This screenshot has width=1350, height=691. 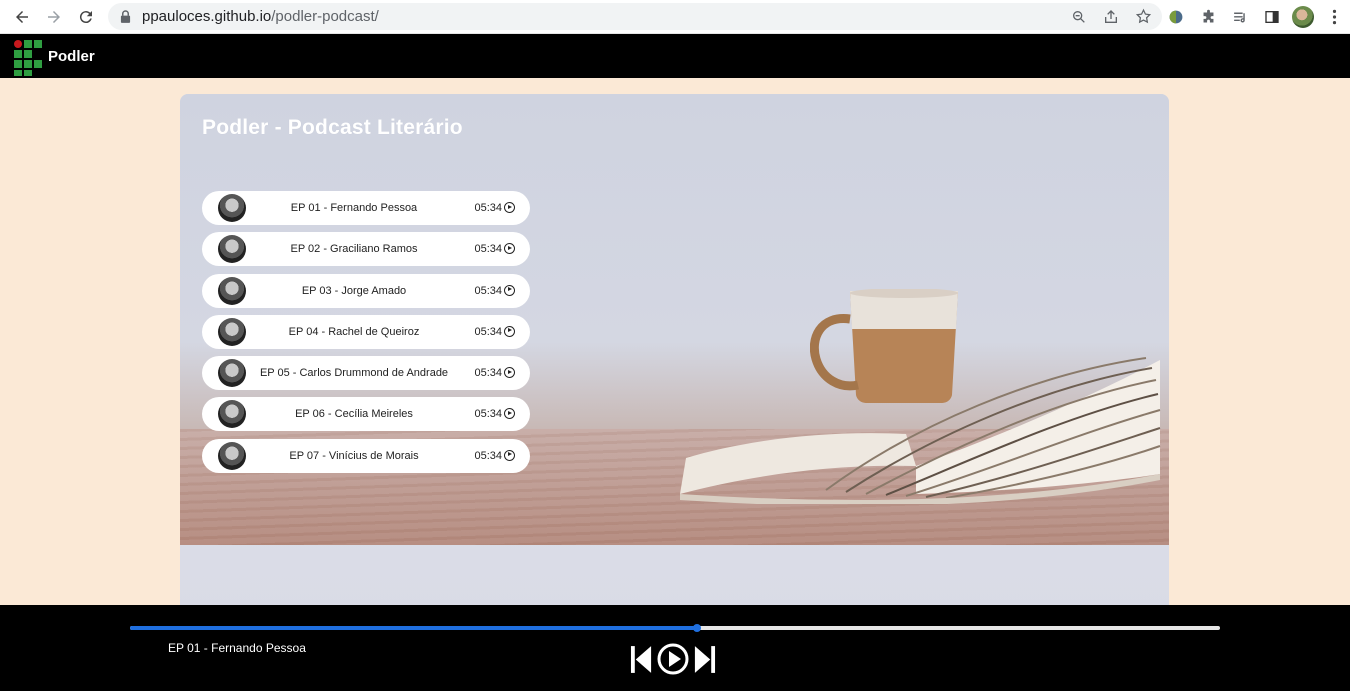 What do you see at coordinates (920, 430) in the screenshot?
I see `open-book-illustration` at bounding box center [920, 430].